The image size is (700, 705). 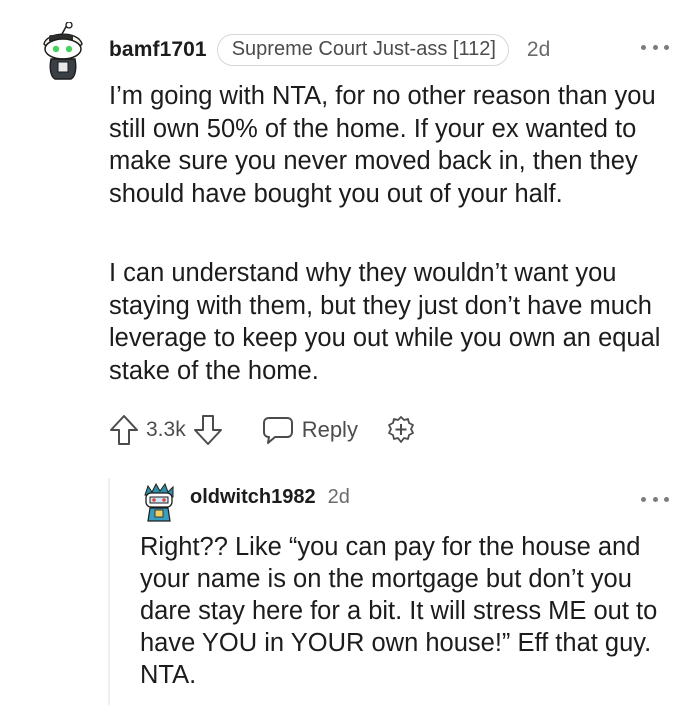 What do you see at coordinates (158, 50) in the screenshot?
I see `comment-username: bamf1701` at bounding box center [158, 50].